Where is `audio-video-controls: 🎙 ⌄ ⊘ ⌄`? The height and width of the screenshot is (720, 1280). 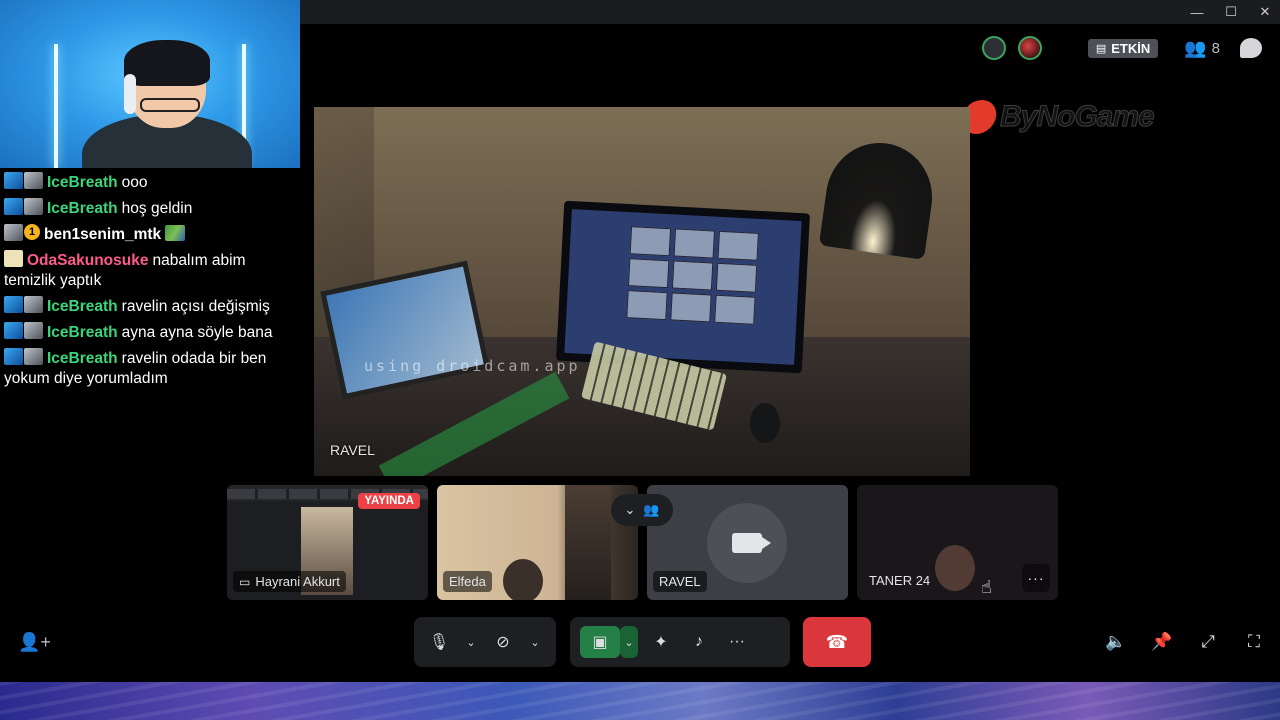 audio-video-controls: 🎙 ⌄ ⊘ ⌄ is located at coordinates (485, 642).